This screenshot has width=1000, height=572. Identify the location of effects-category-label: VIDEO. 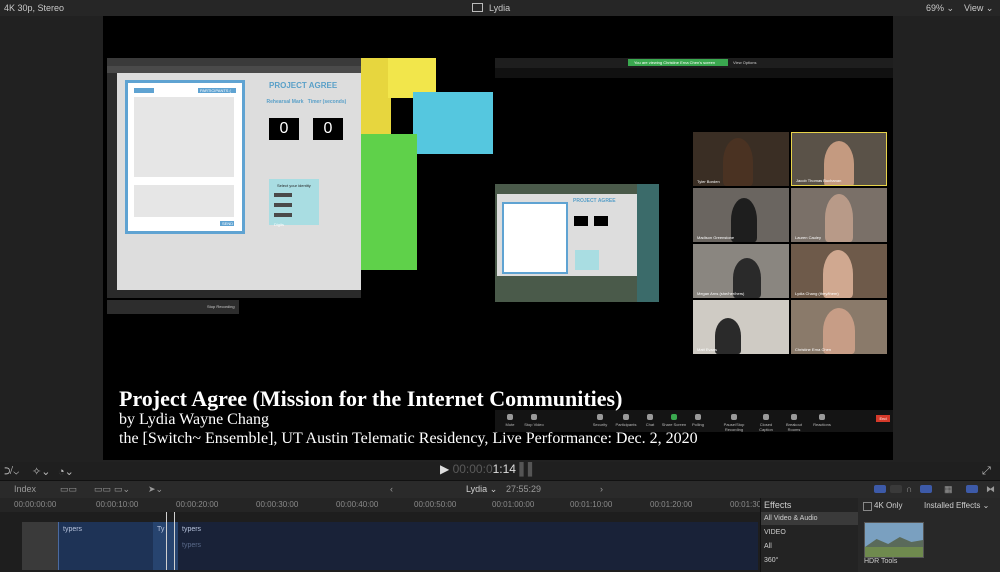
(775, 532).